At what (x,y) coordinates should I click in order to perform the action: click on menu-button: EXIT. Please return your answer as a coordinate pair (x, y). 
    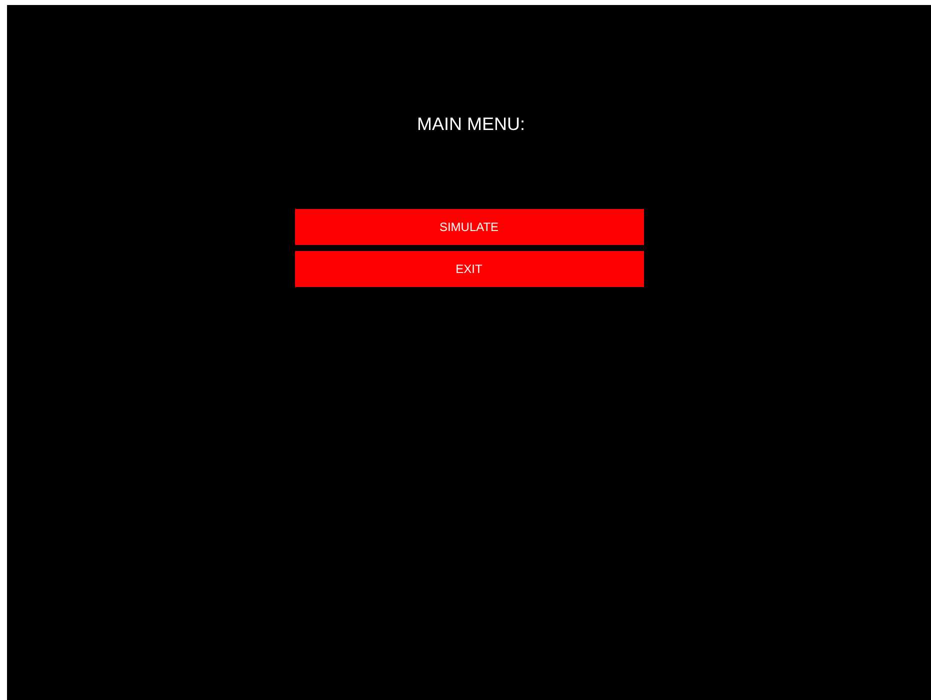
    Looking at the image, I should click on (469, 269).